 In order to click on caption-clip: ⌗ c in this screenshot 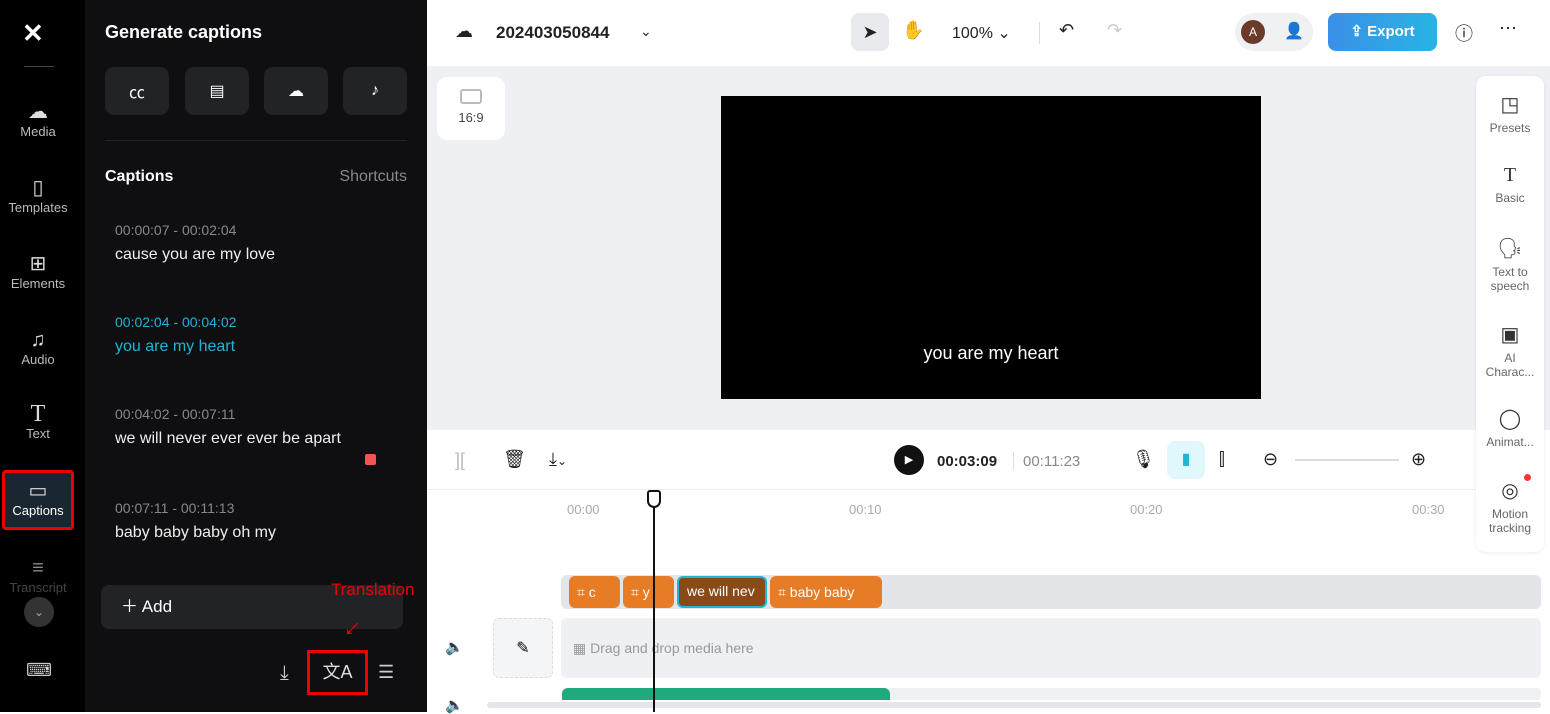, I will do `click(594, 592)`.